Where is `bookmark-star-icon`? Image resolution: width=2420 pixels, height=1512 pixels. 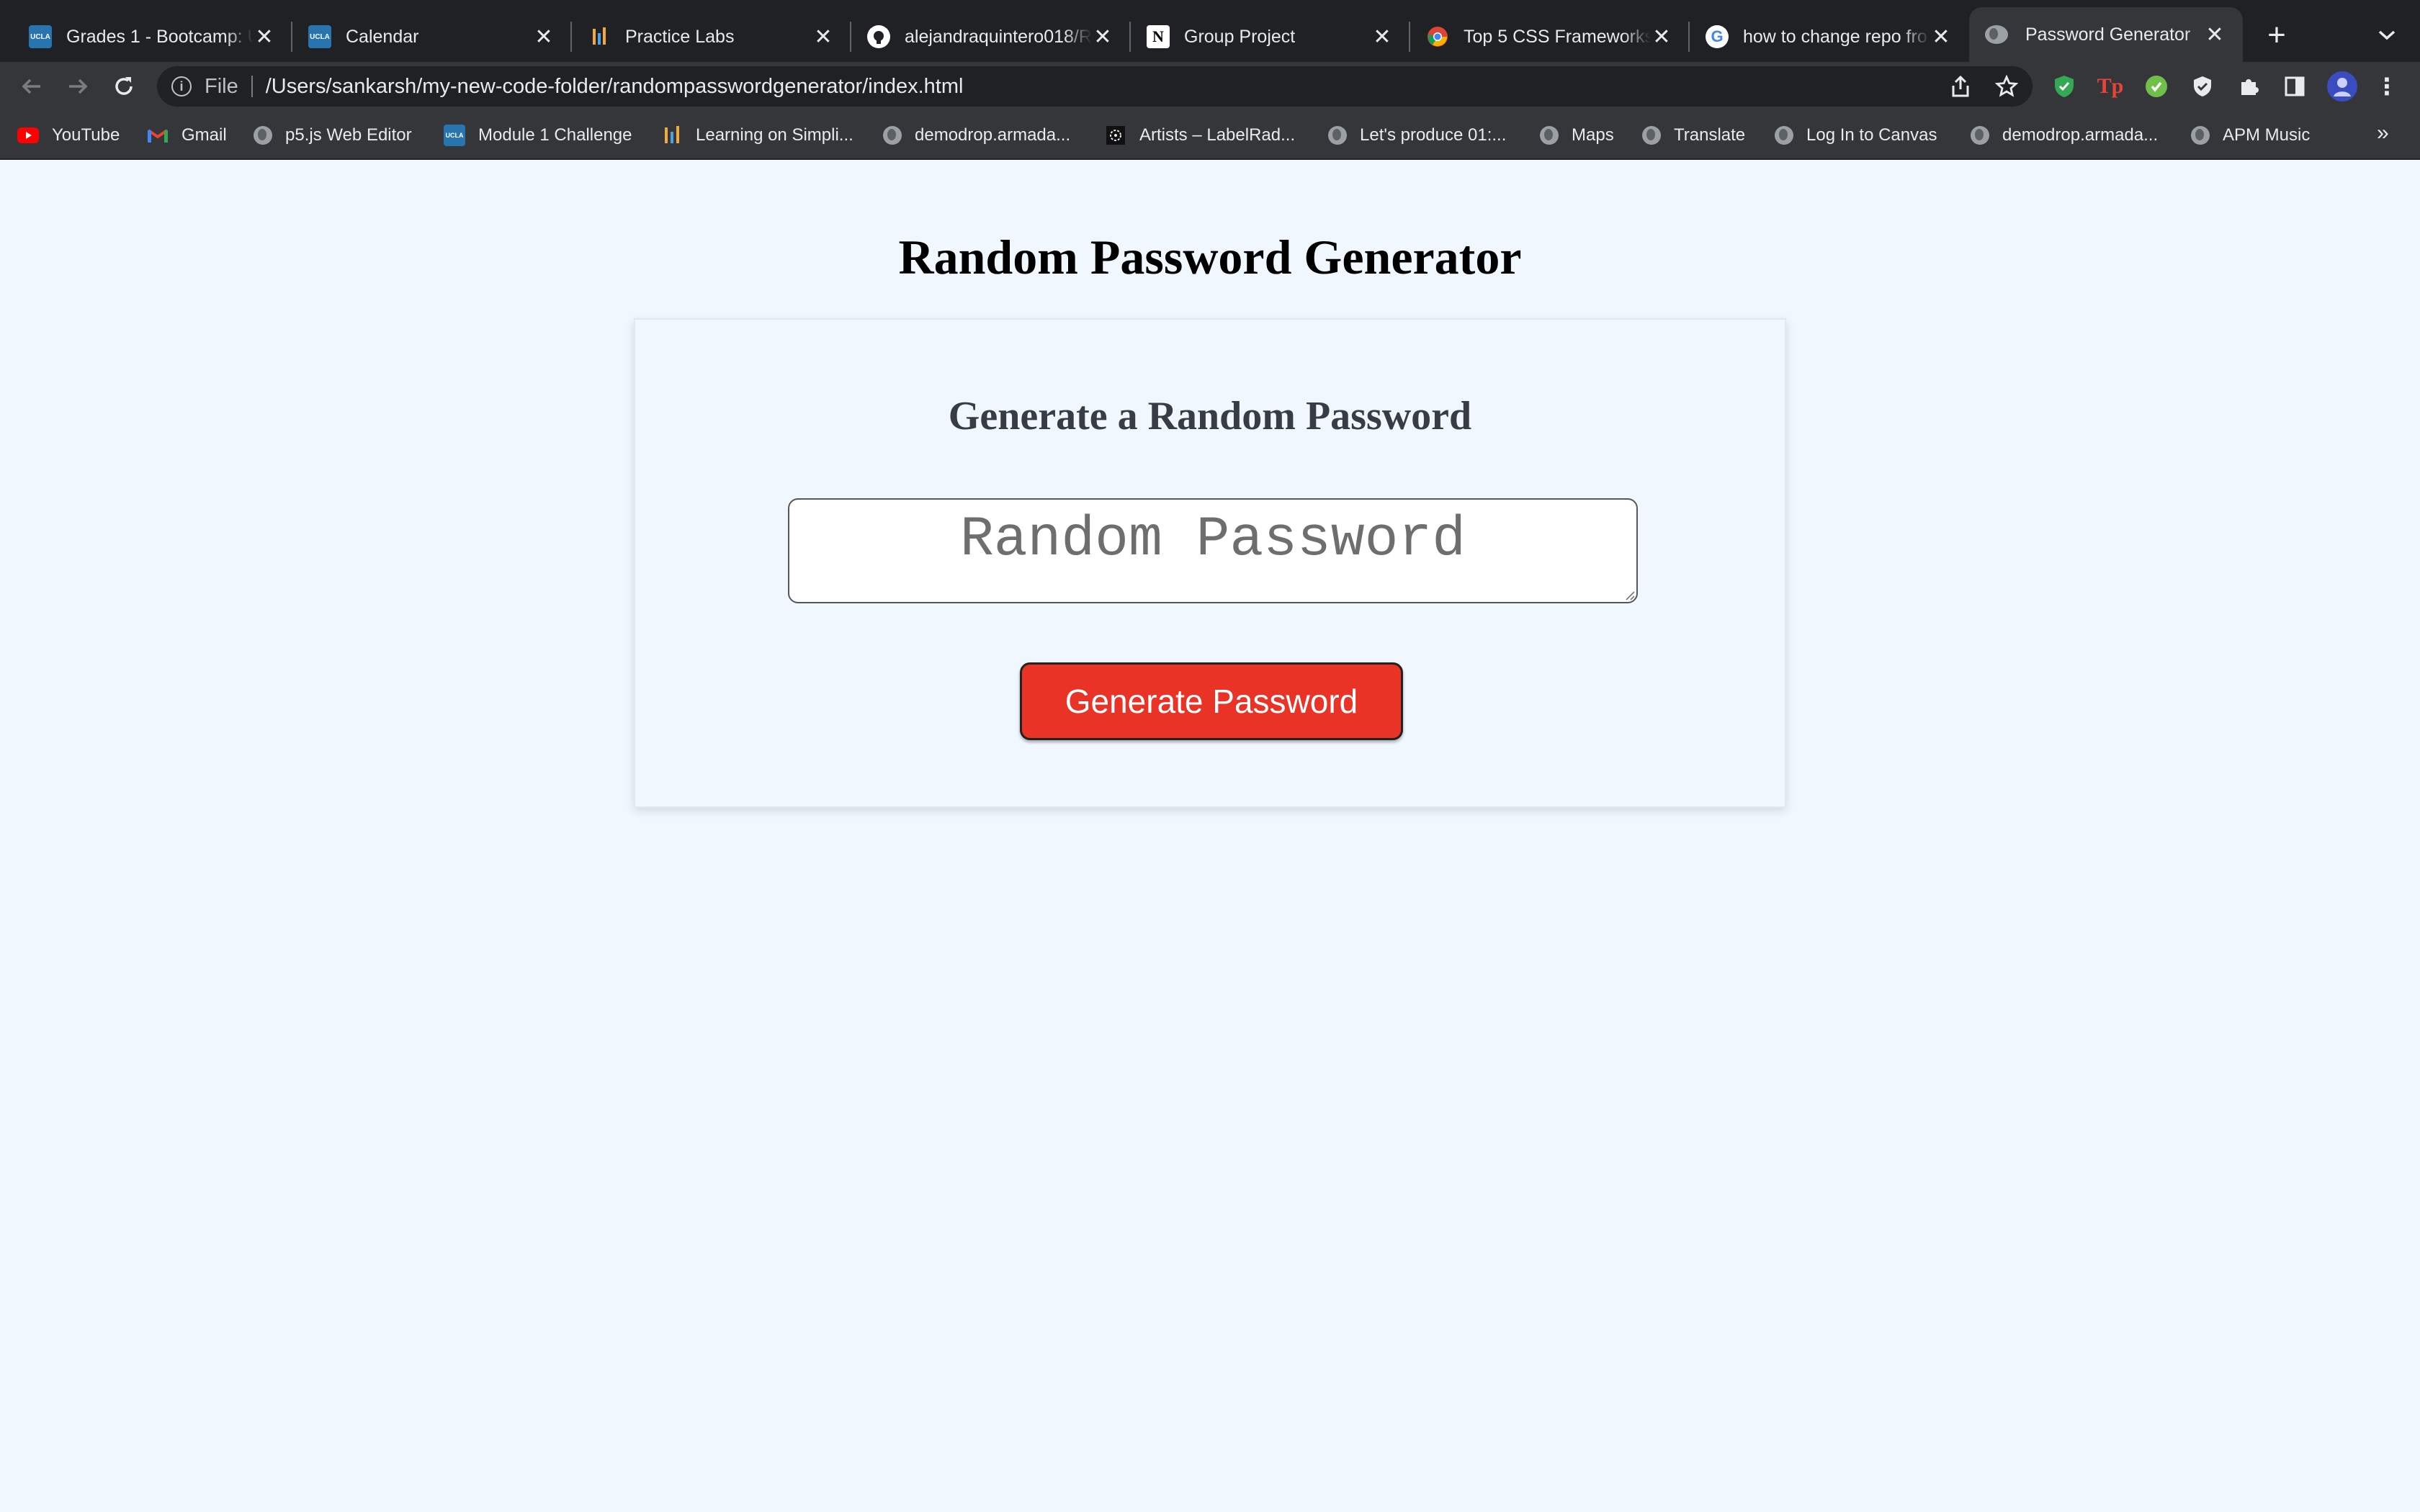
bookmark-star-icon is located at coordinates (2006, 86).